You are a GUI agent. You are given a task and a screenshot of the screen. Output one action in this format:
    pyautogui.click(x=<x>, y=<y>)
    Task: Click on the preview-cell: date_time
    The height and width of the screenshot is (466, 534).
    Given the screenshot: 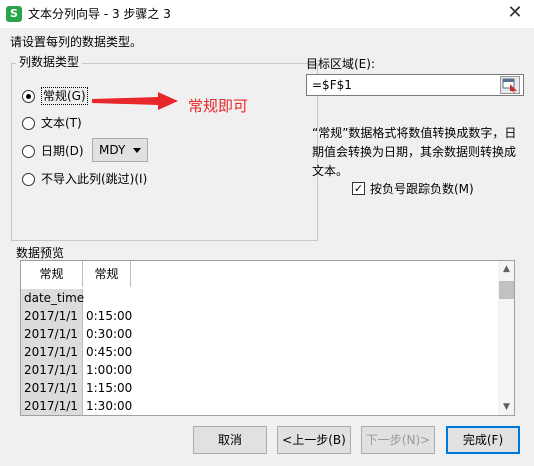 What is the action you would take?
    pyautogui.click(x=52, y=298)
    